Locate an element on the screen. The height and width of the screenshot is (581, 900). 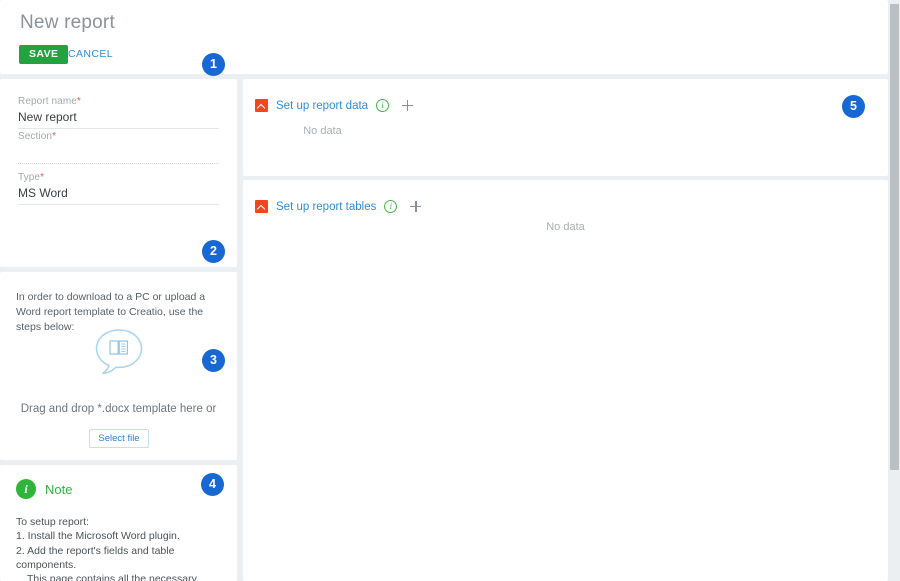
report-tables-empty-text: No data is located at coordinates (565, 227).